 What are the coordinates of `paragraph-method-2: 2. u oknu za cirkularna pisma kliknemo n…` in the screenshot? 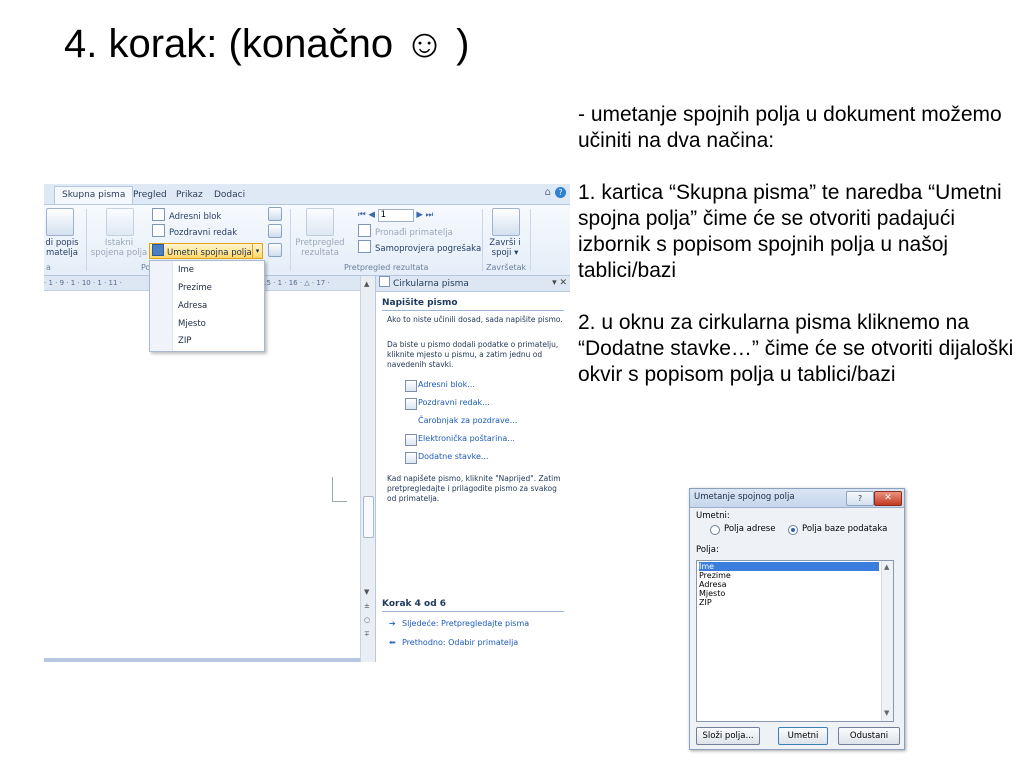 It's located at (796, 348).